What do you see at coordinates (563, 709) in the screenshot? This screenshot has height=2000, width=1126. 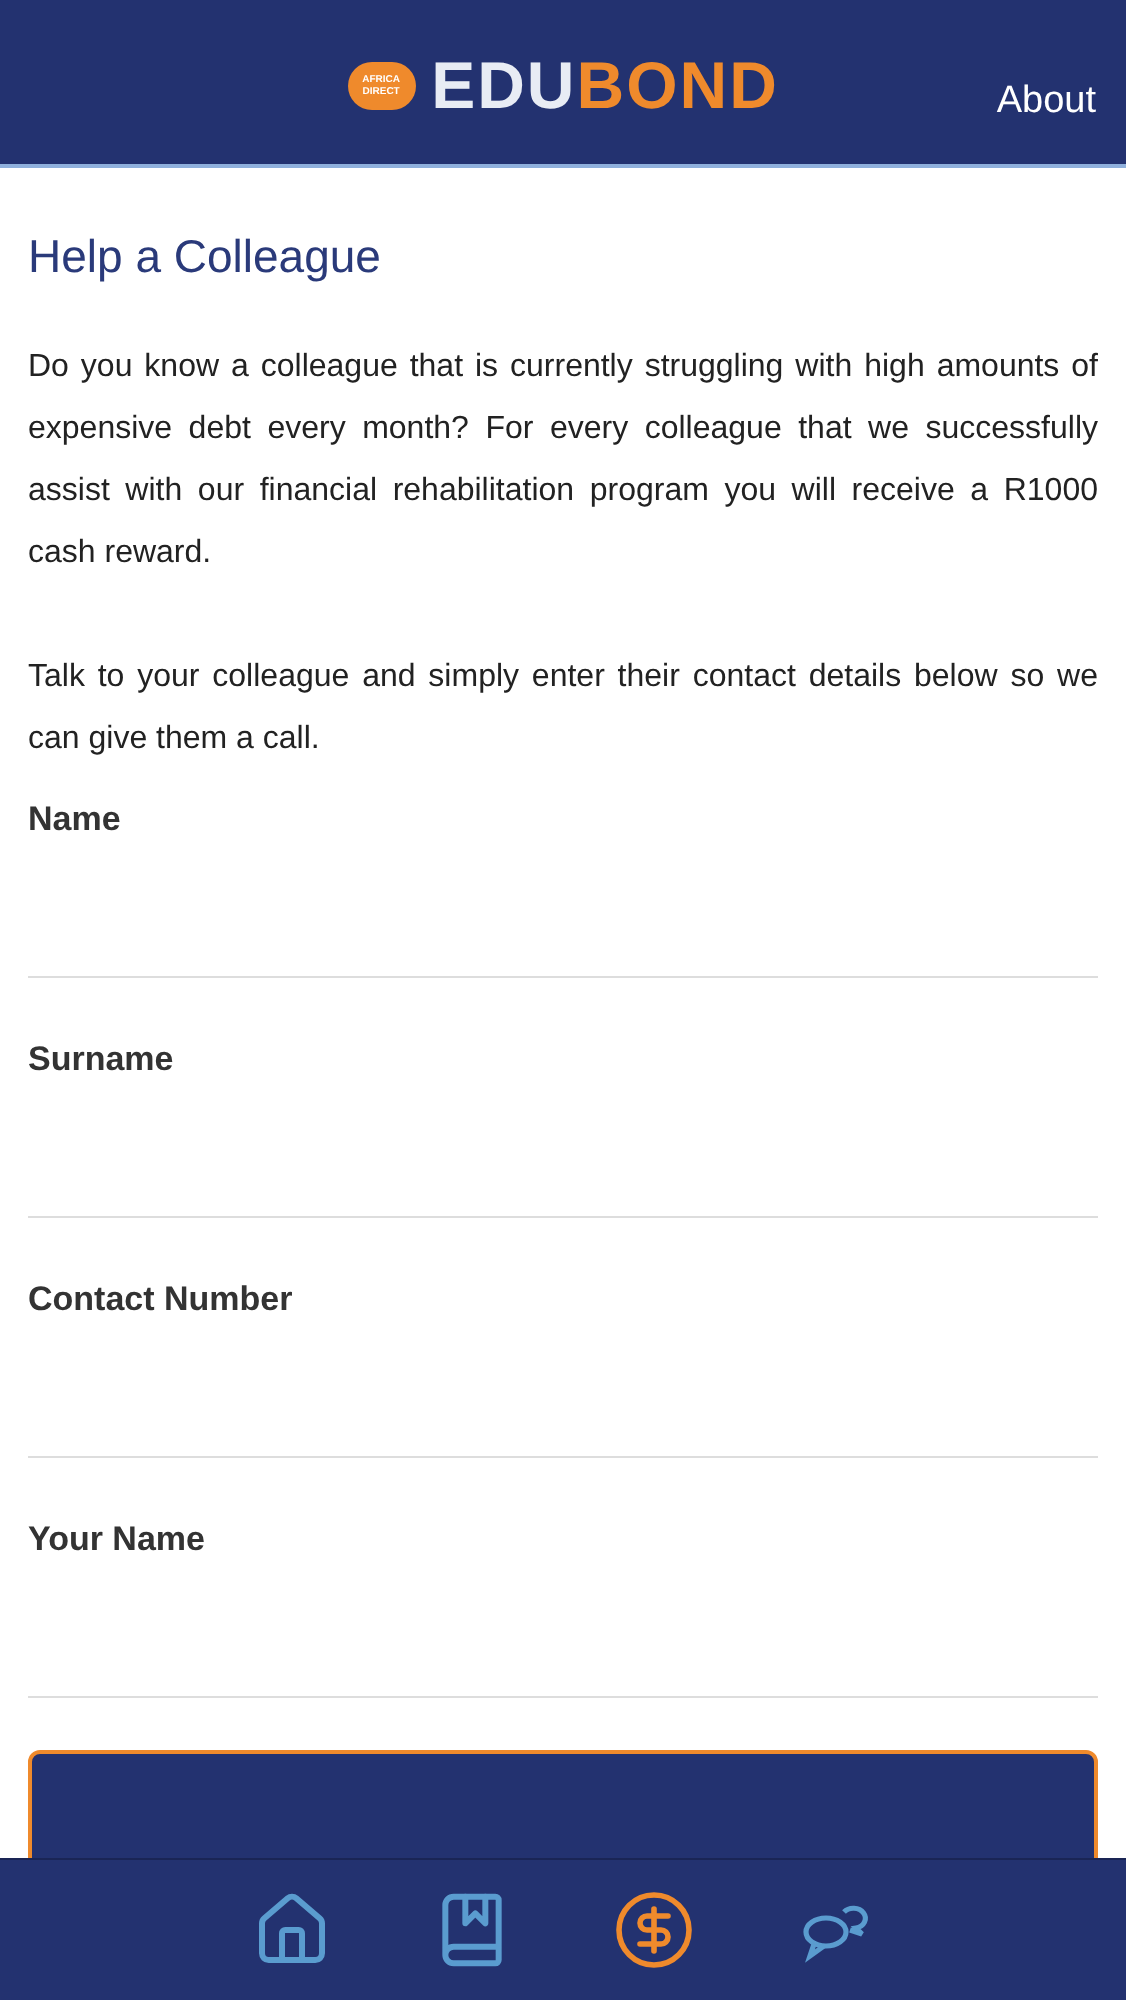 I see `intro-paragraph: Talk to your colleague and simply enter their contact details below so we can give them a call.` at bounding box center [563, 709].